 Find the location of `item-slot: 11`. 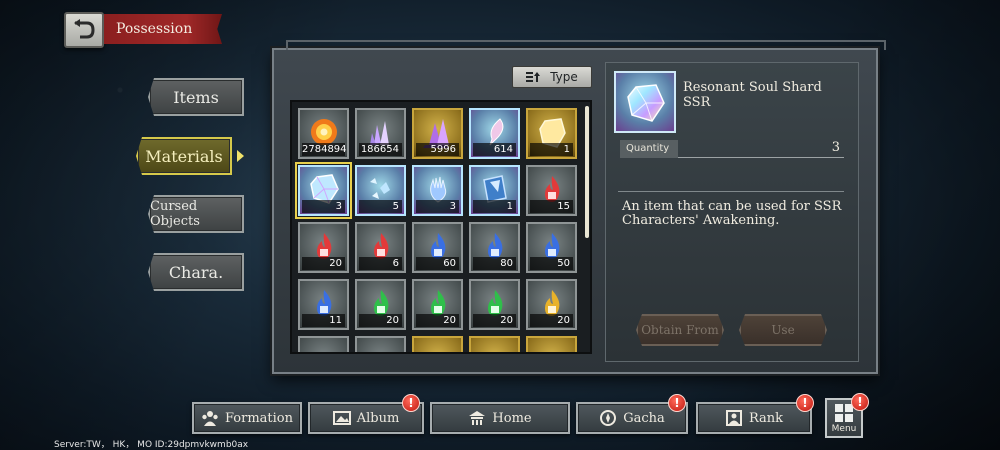

item-slot: 11 is located at coordinates (323, 304).